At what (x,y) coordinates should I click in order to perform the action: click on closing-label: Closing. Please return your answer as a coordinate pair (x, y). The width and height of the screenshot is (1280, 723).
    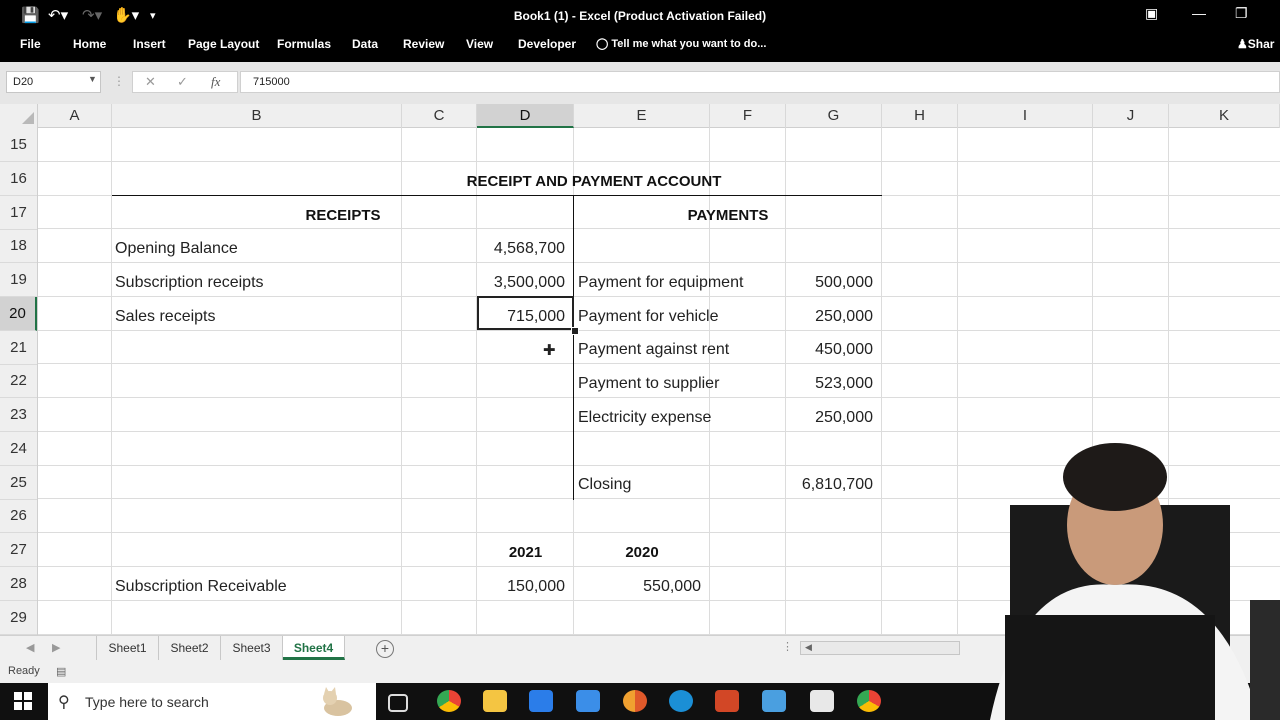
    Looking at the image, I should click on (604, 485).